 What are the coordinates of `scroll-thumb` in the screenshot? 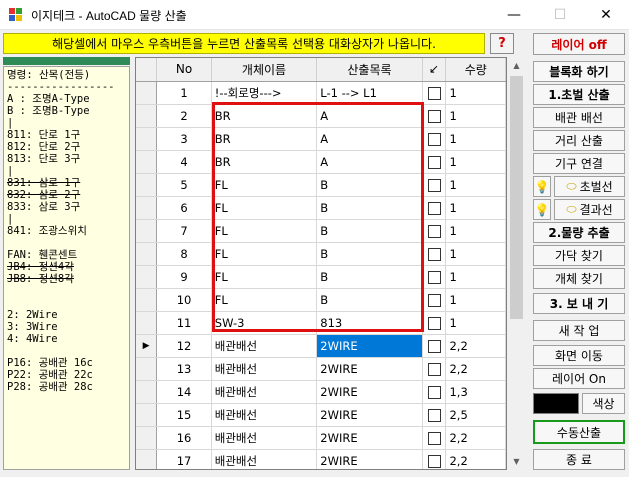 It's located at (516, 197).